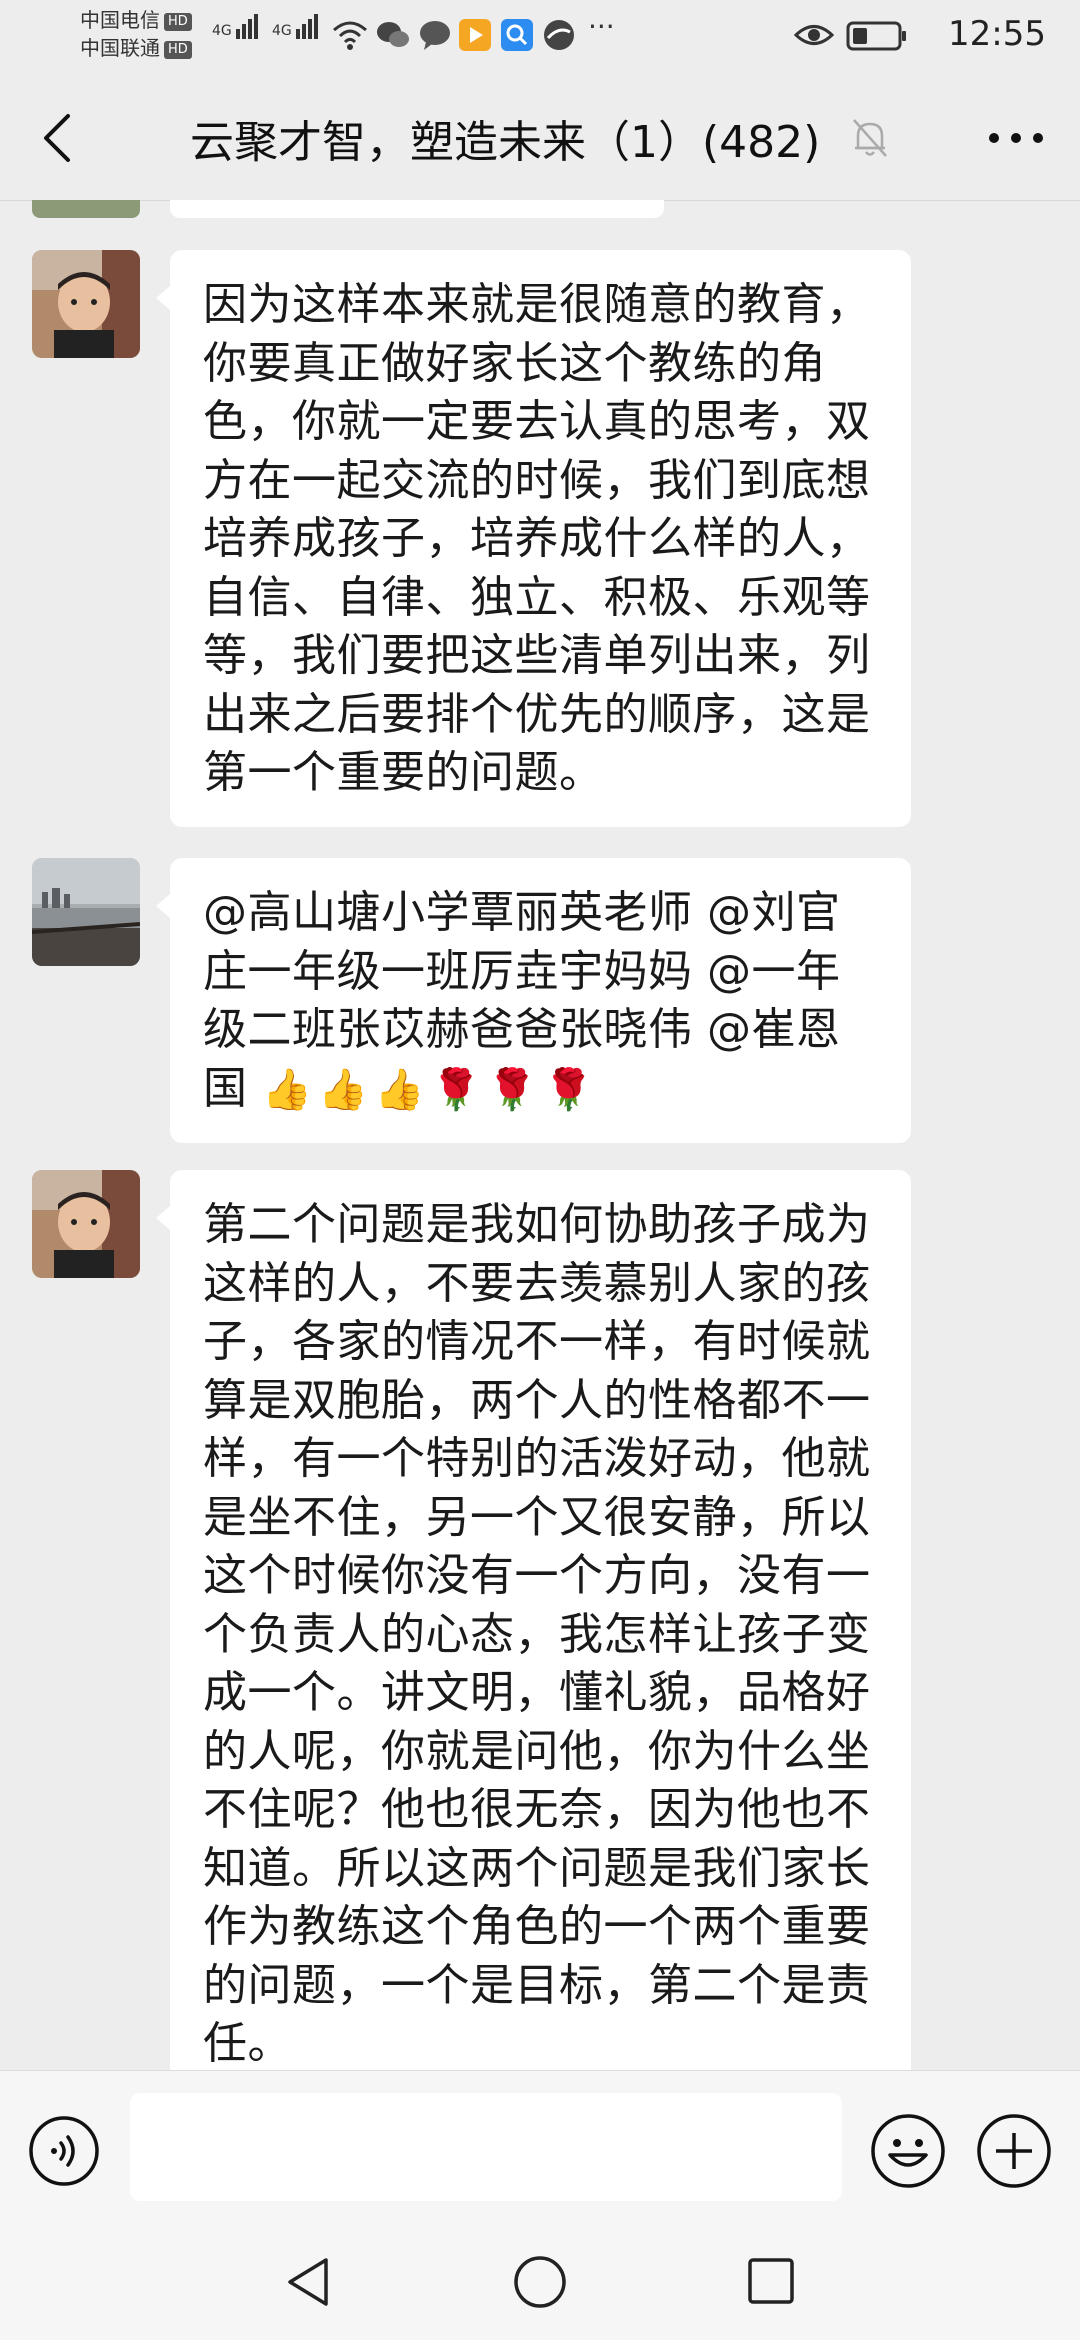 This screenshot has width=1080, height=2340. What do you see at coordinates (60, 138) in the screenshot?
I see `back-icon` at bounding box center [60, 138].